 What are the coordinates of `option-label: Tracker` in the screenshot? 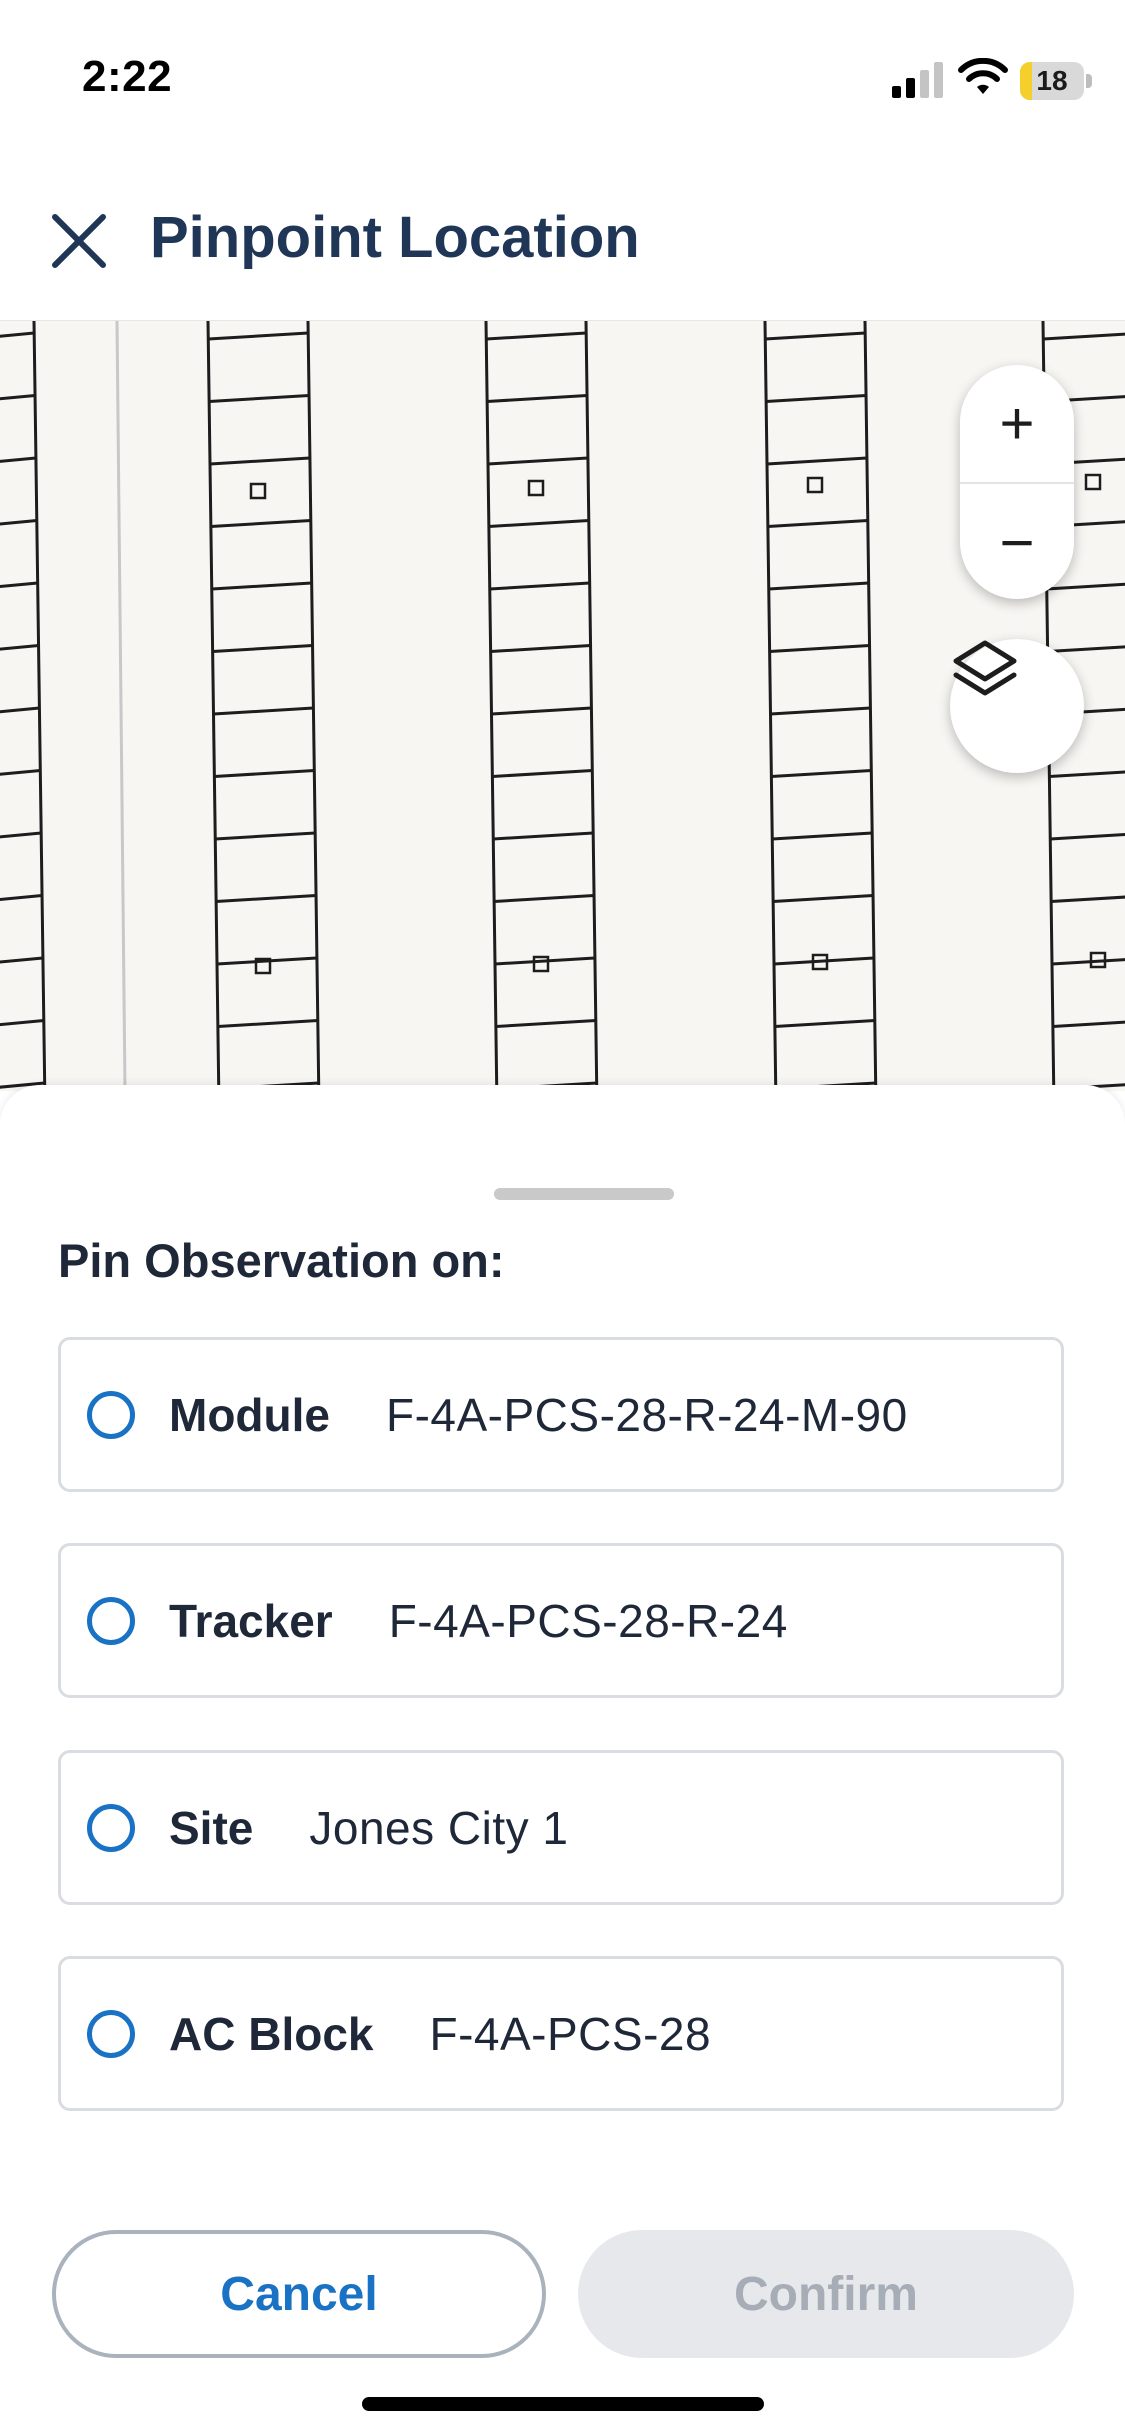 It's located at (251, 1620).